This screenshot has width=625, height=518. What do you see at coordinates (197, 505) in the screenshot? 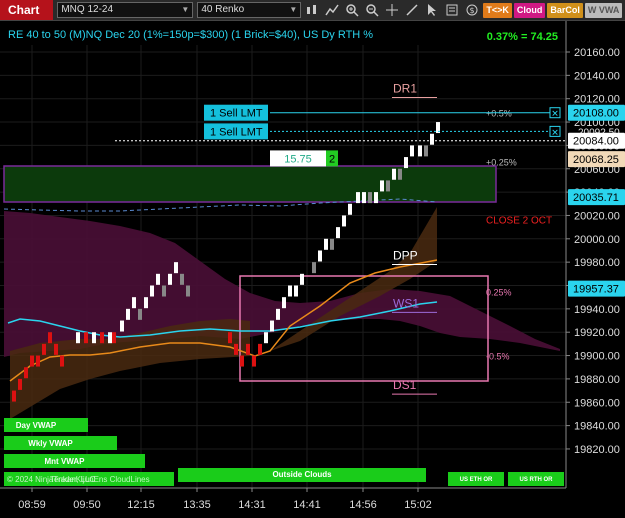
I see `x-tick-label: 13:35` at bounding box center [197, 505].